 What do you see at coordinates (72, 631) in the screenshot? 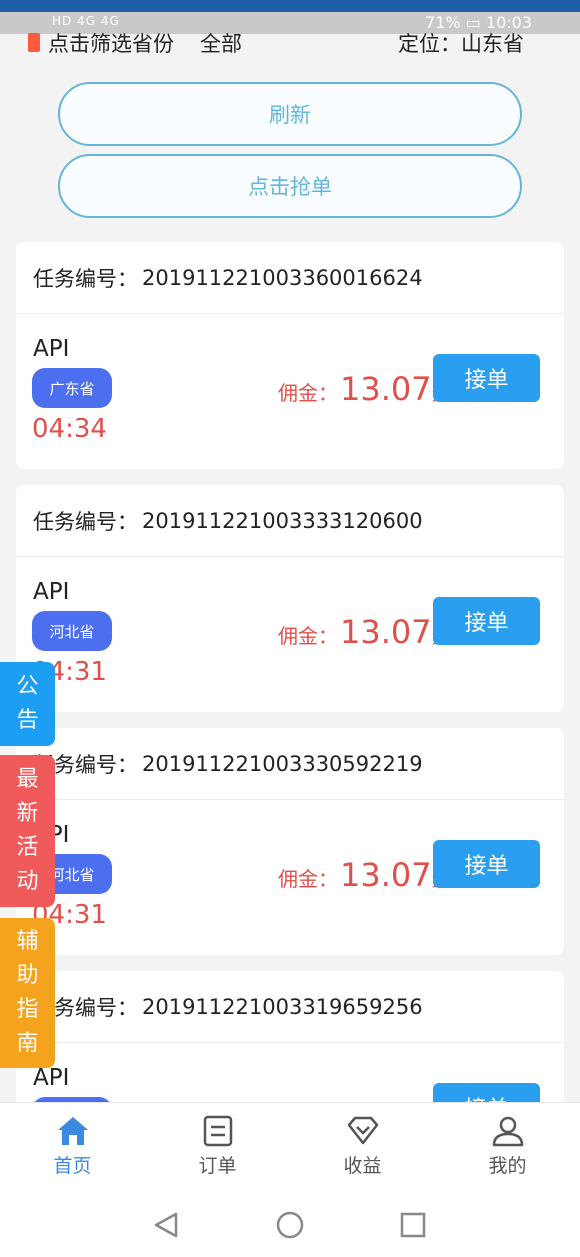
I see `province-badge: 河北省` at bounding box center [72, 631].